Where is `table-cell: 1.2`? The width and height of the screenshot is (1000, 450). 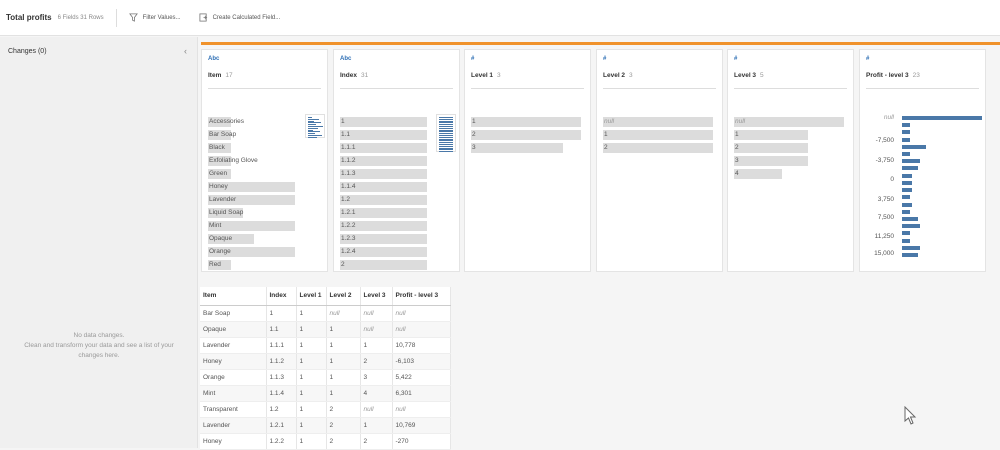
table-cell: 1.2 is located at coordinates (281, 409).